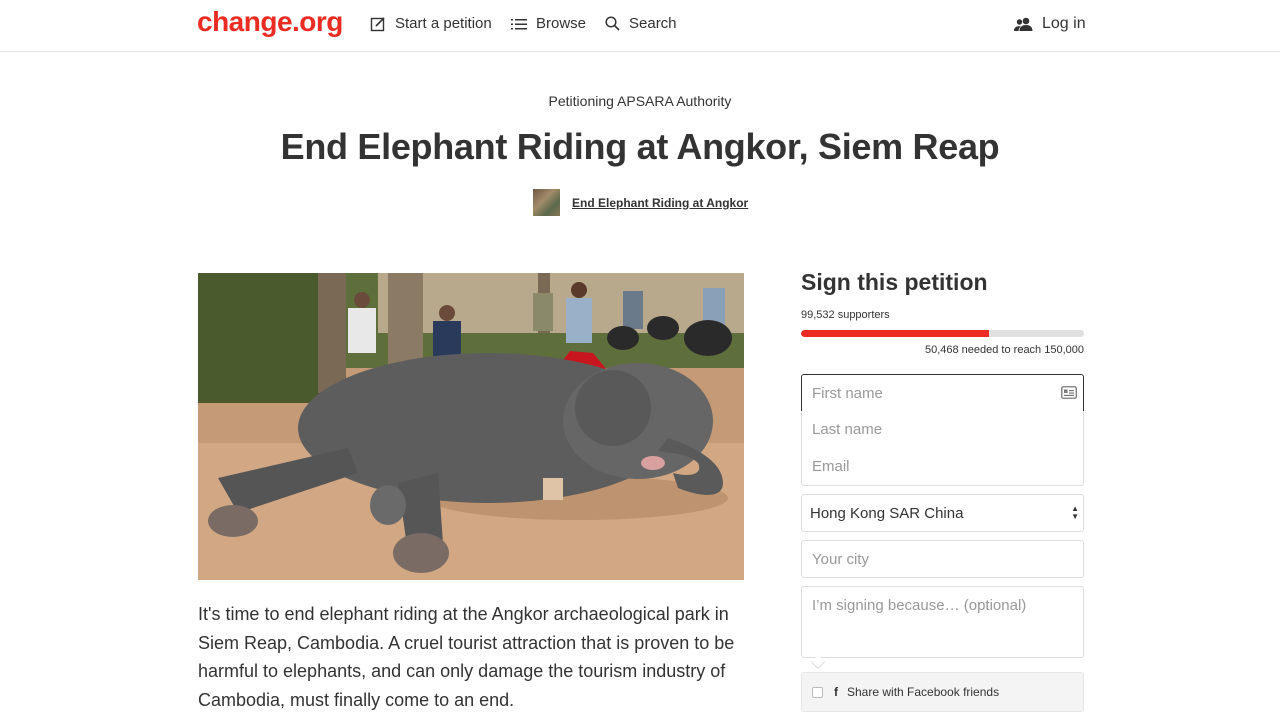 This screenshot has height=720, width=1280. What do you see at coordinates (660, 203) in the screenshot?
I see `starter-name-link: End Elephant Riding at Angkor` at bounding box center [660, 203].